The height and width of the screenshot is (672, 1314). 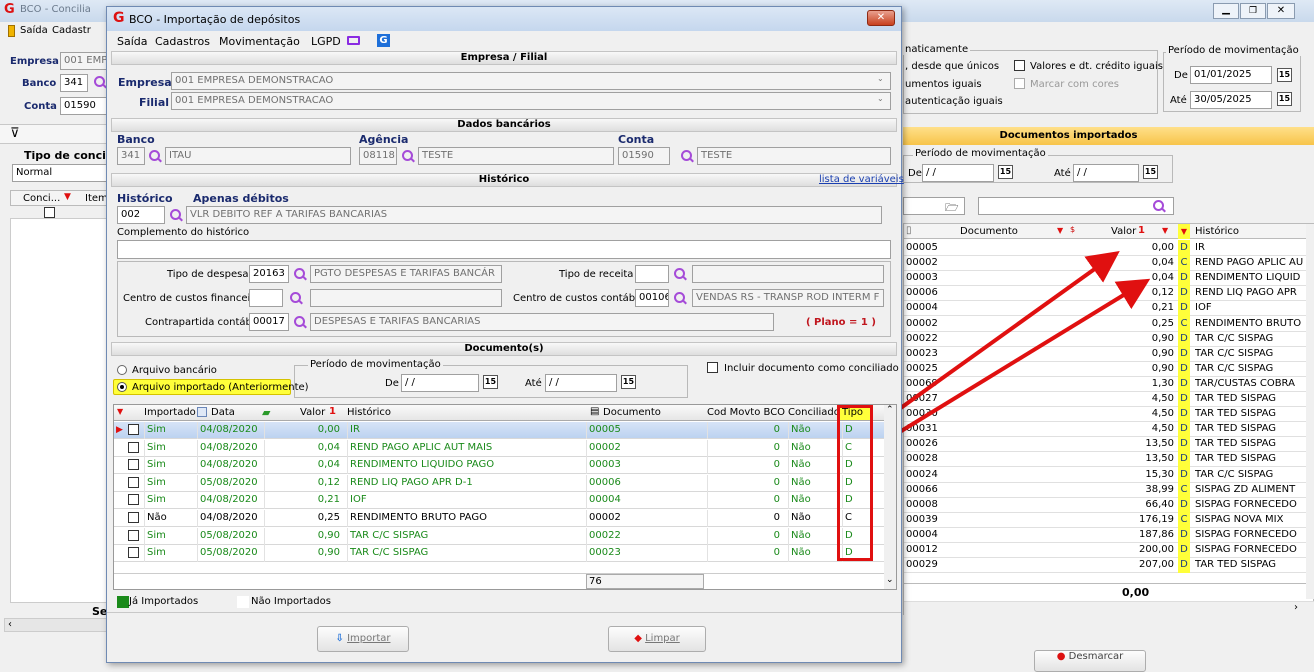 I want to click on banco-code-field: 341, so click(x=131, y=156).